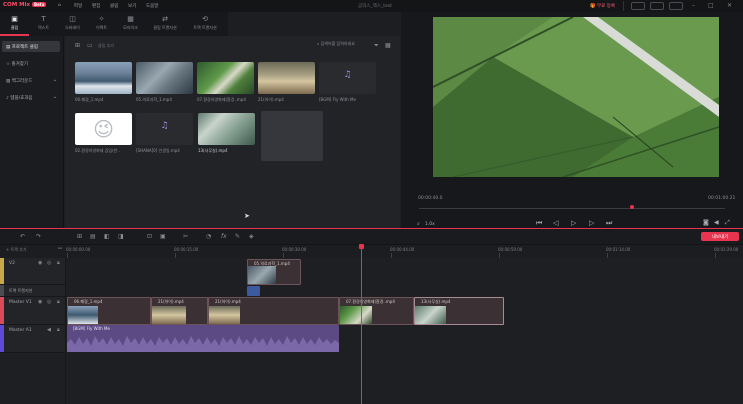  I want to click on tab-text: T 텍스트, so click(43, 24).